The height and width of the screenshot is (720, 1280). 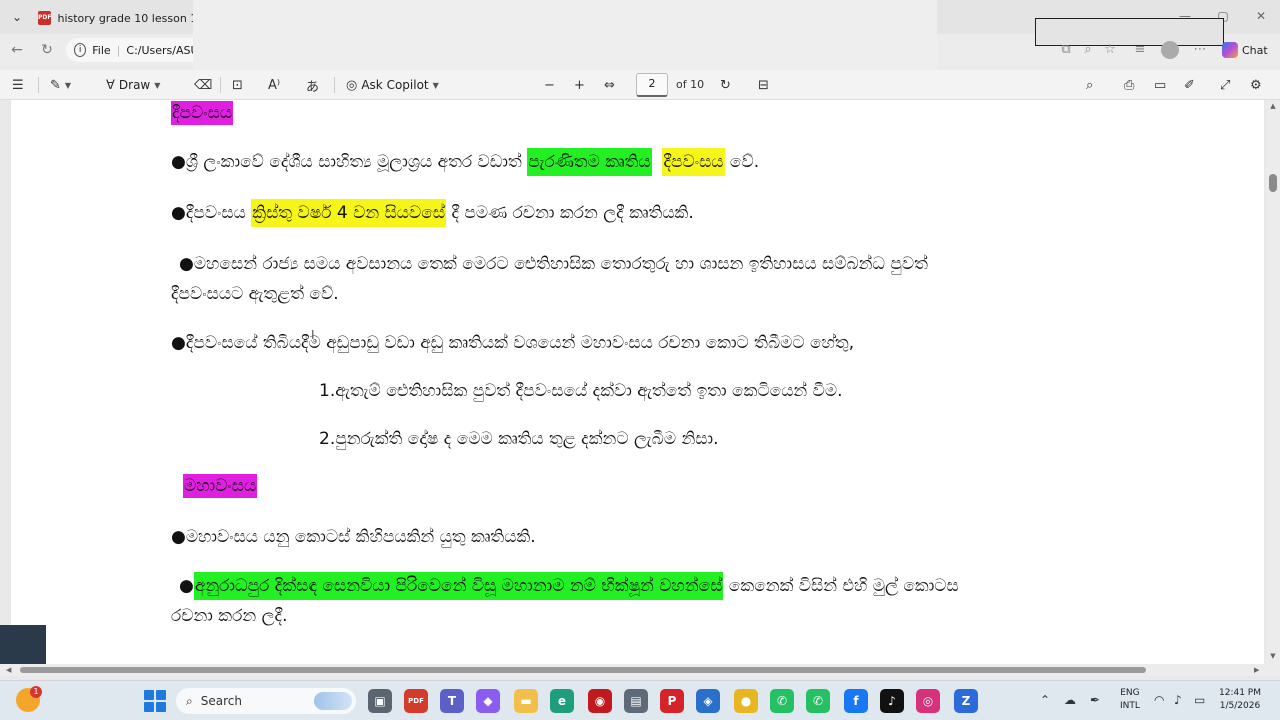 What do you see at coordinates (708, 701) in the screenshot?
I see `security-shield-icon: ◈` at bounding box center [708, 701].